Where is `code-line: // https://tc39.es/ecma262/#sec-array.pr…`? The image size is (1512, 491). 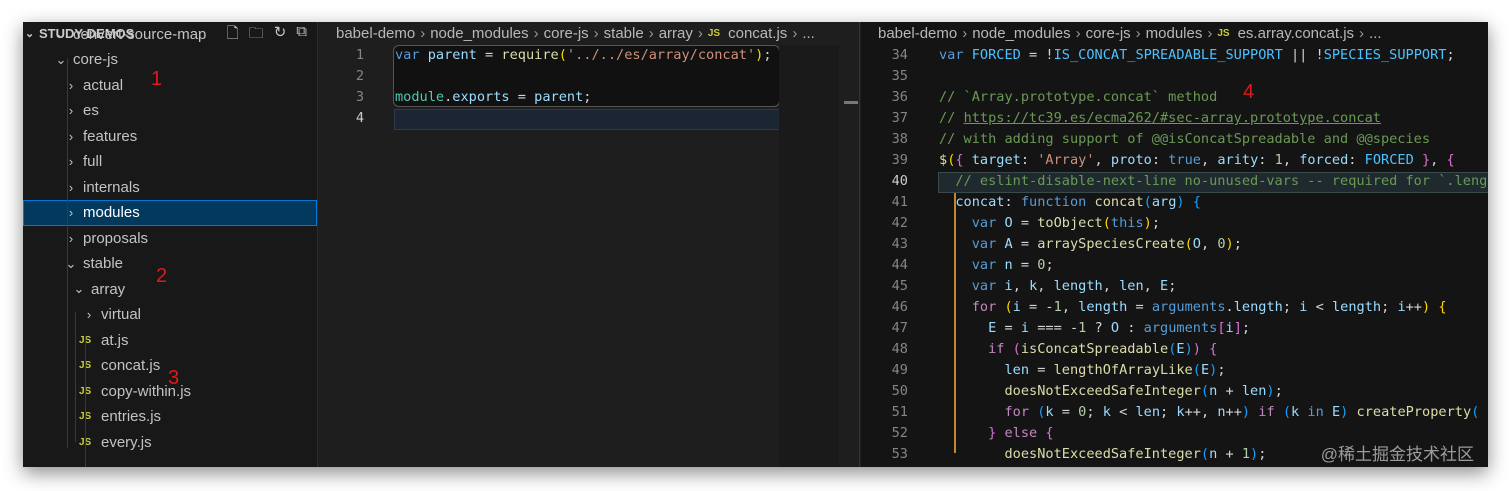 code-line: // https://tc39.es/ecma262/#sec-array.pr… is located at coordinates (1160, 118).